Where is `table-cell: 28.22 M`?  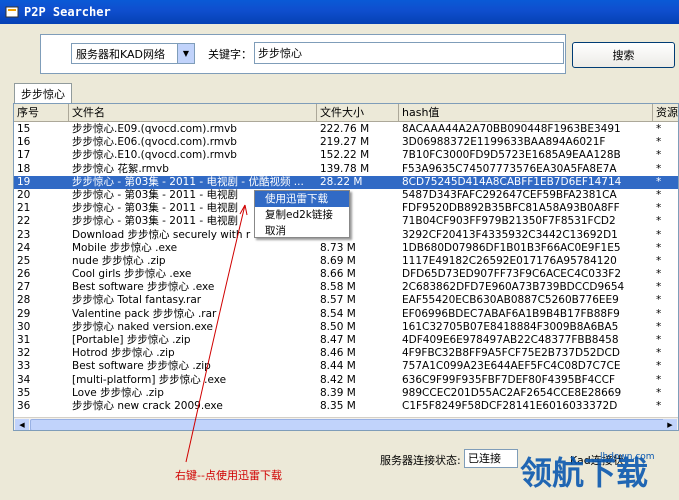 table-cell: 28.22 M is located at coordinates (341, 181).